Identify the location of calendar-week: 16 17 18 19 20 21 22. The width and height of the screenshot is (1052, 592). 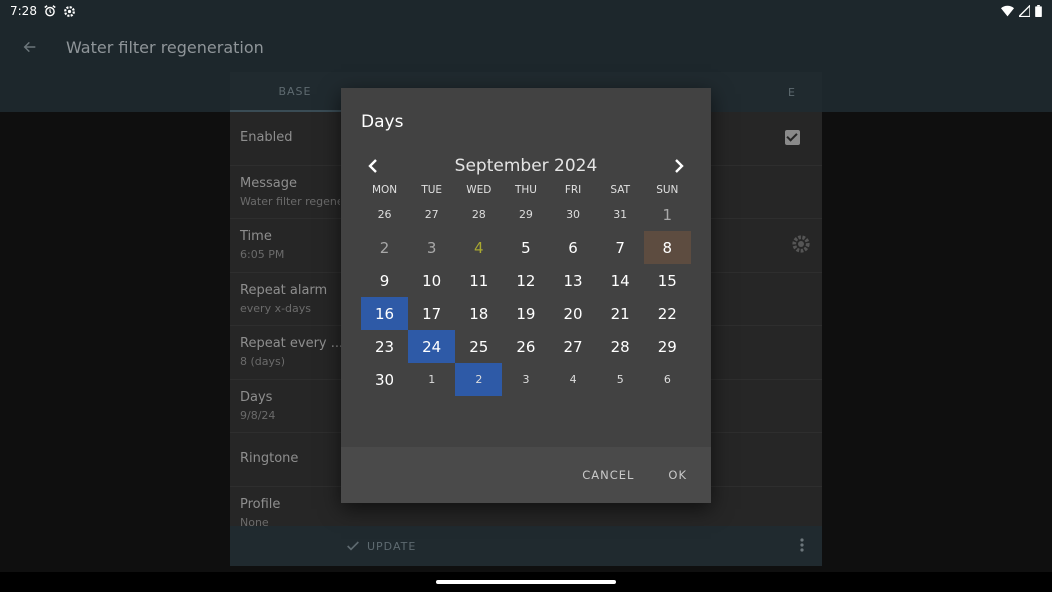
(526, 313).